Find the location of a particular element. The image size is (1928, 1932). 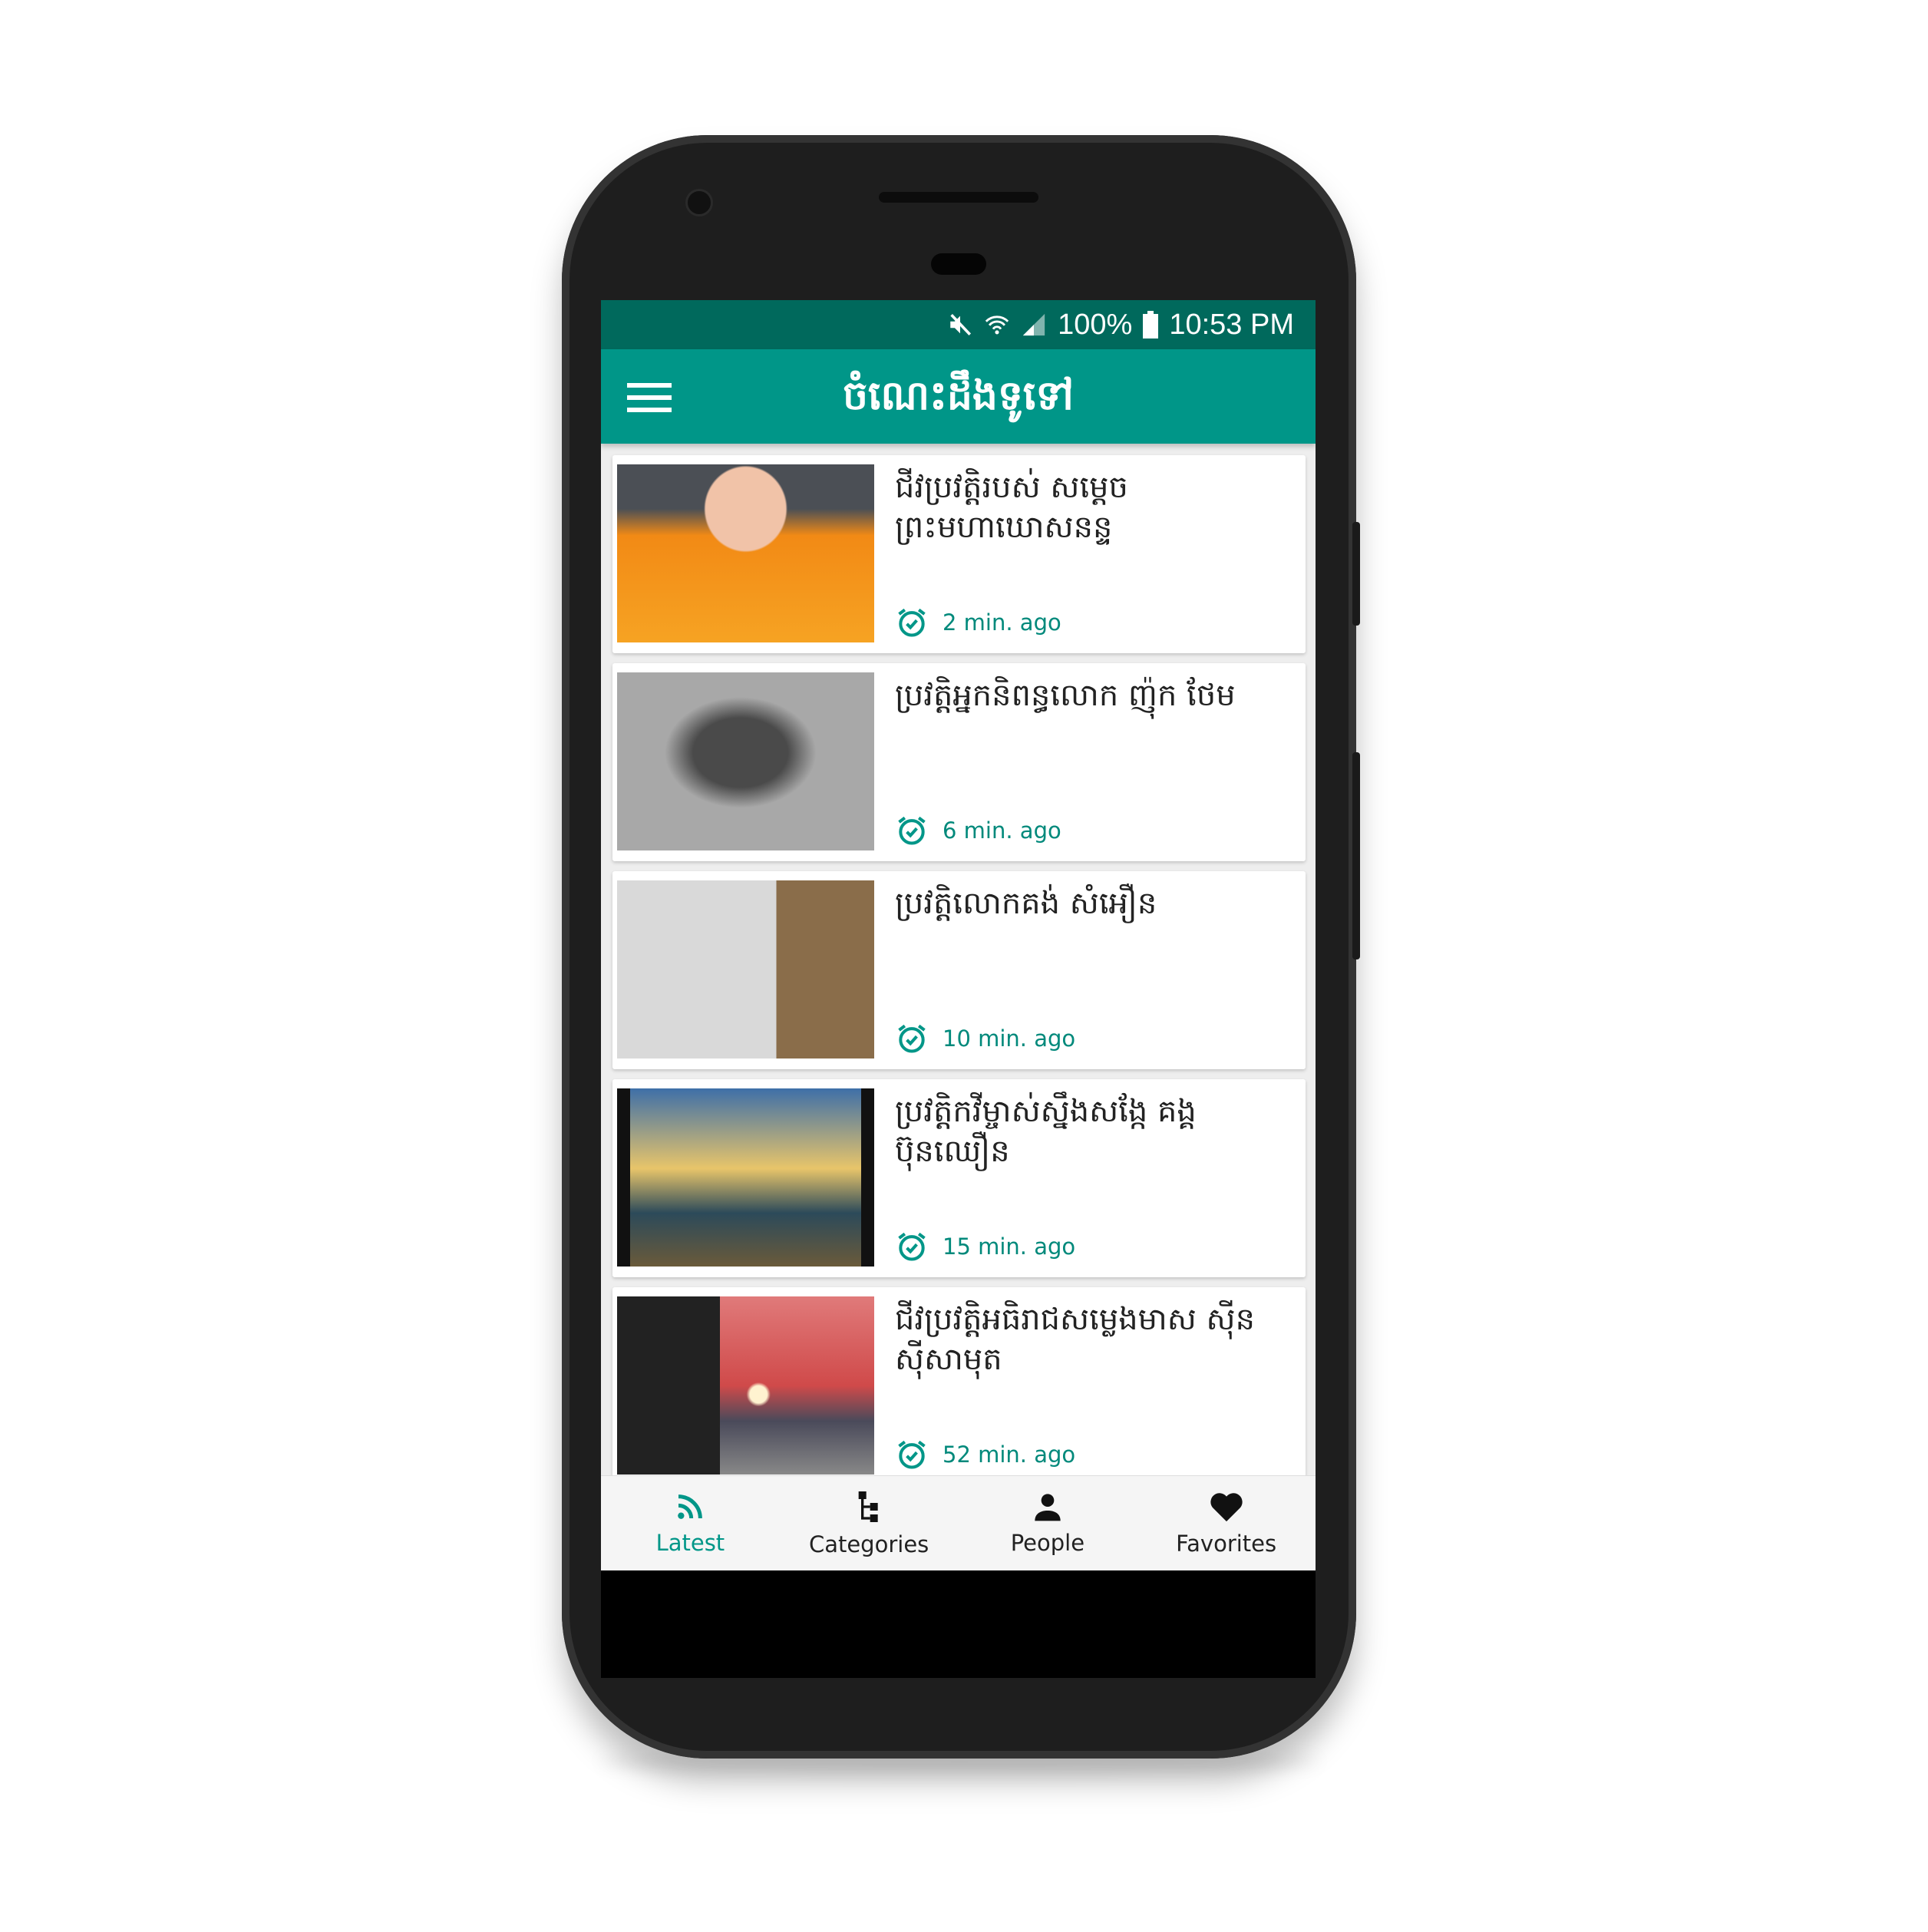

article-card: ប្រវត្តិលោកគង់ សំអឿន 10 min. ago is located at coordinates (959, 970).